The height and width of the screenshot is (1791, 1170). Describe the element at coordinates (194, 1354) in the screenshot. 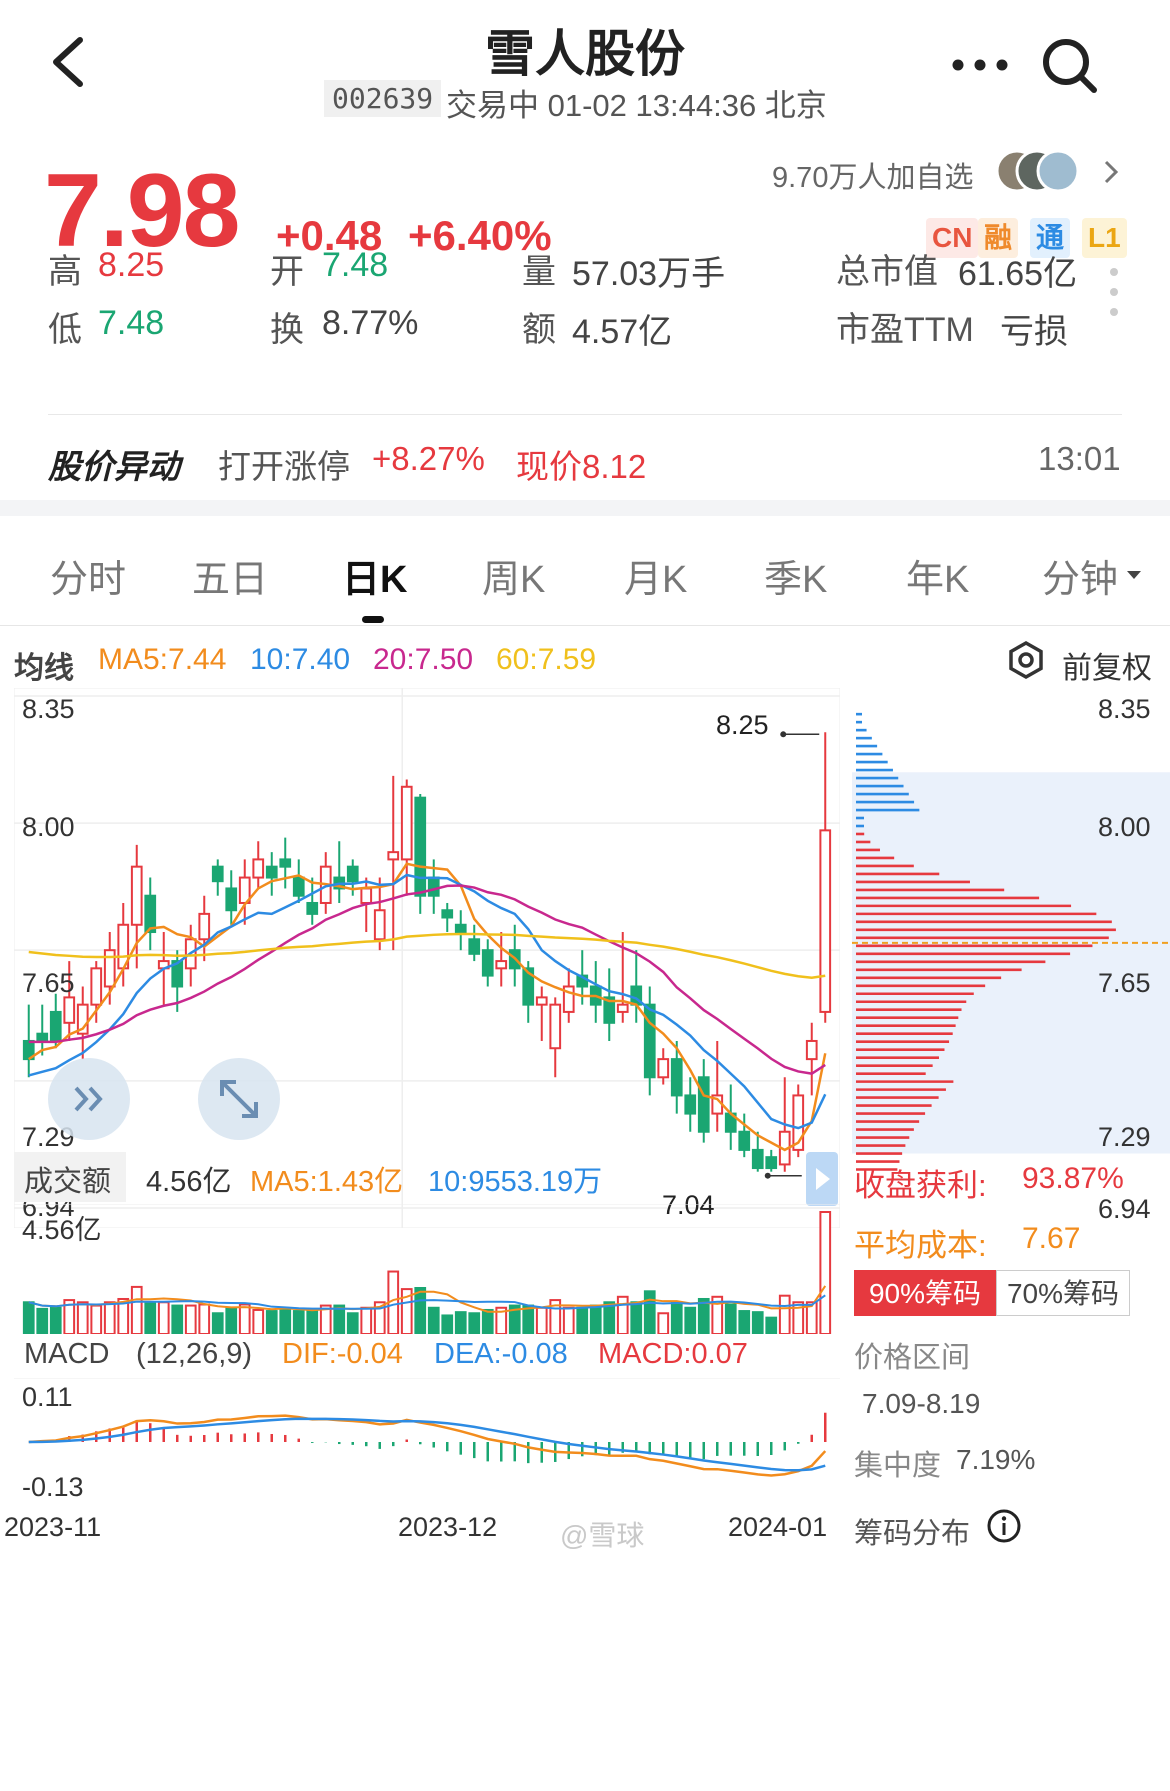

I see `macd-params: (12,26,9)` at that location.